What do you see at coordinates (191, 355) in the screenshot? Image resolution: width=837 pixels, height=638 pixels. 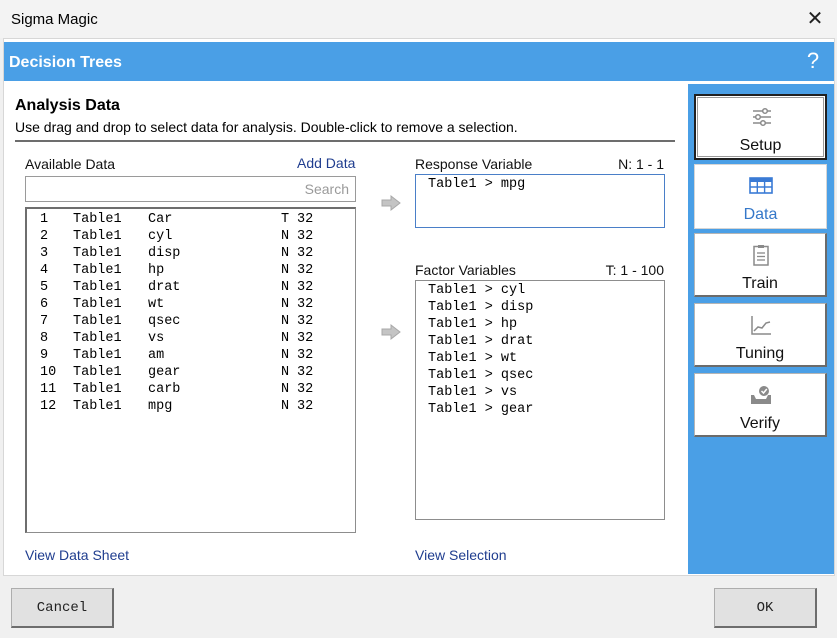 I see `available-data-row: 9 Table1 am N 32` at bounding box center [191, 355].